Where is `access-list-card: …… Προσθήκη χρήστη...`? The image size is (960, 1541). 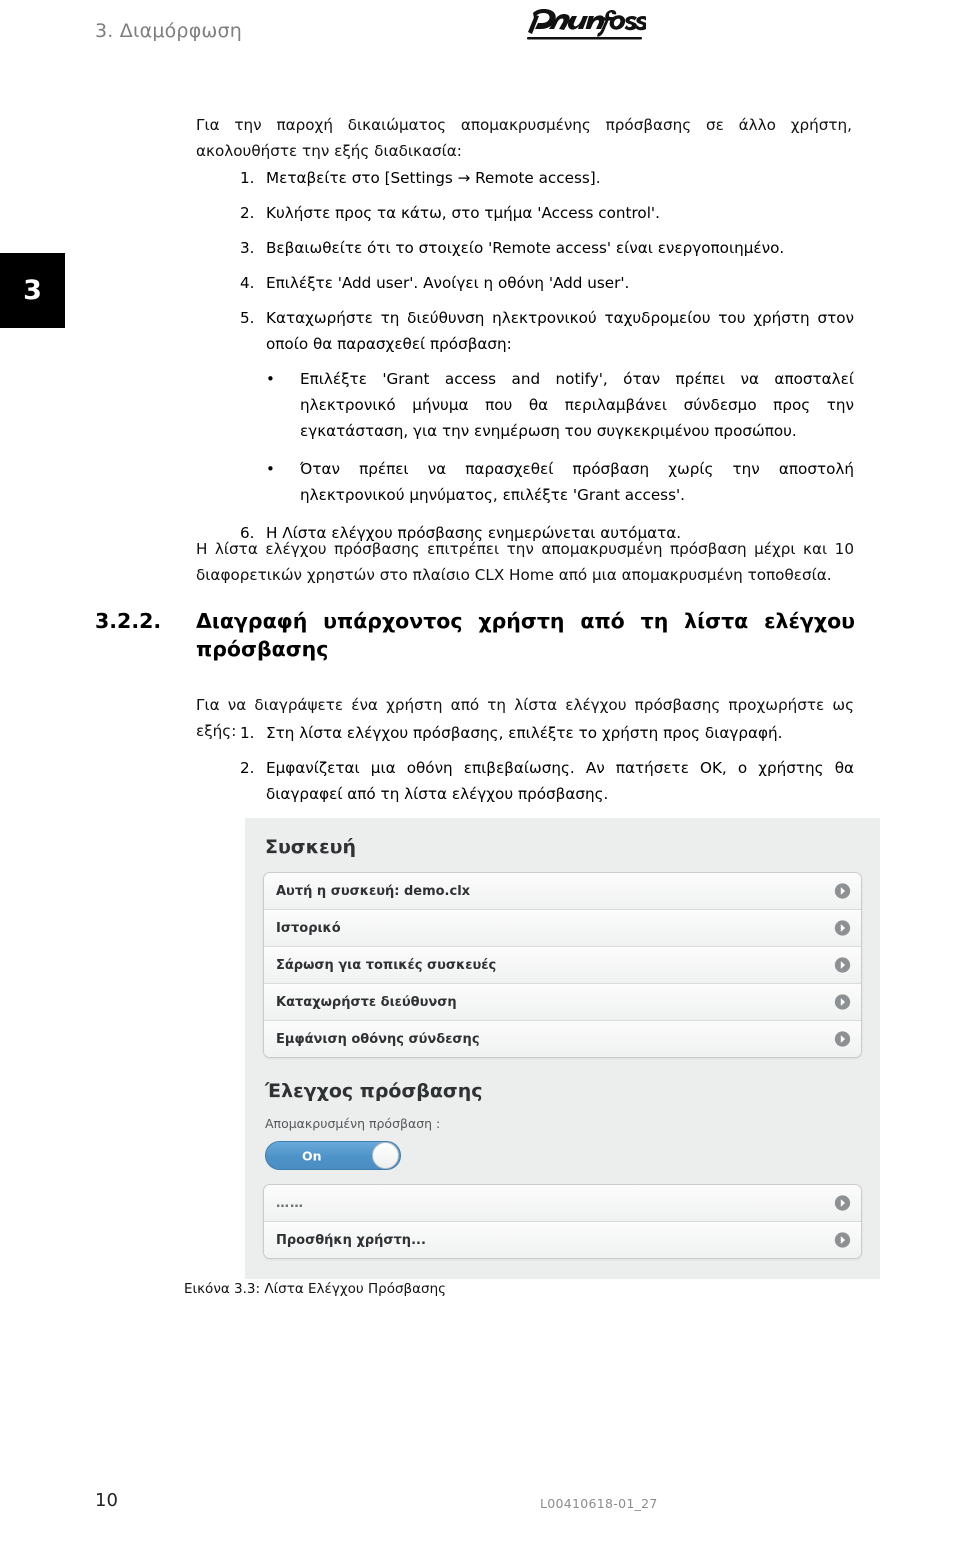
access-list-card: …… Προσθήκη χρήστη... is located at coordinates (562, 1221).